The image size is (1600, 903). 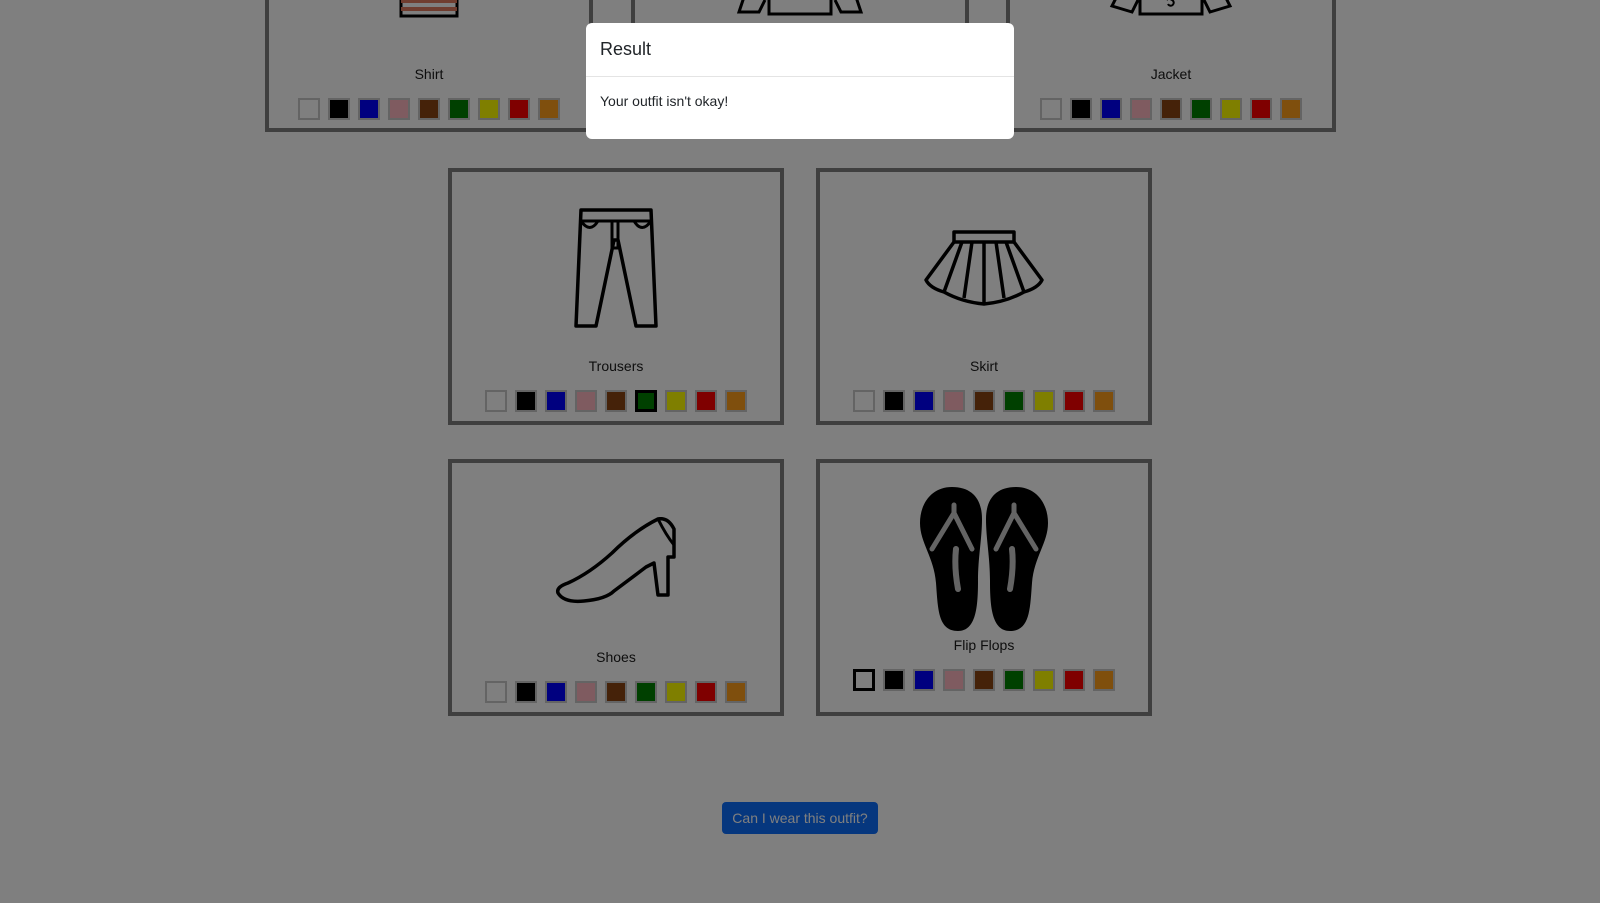 What do you see at coordinates (800, 50) in the screenshot?
I see `modal-title: Result` at bounding box center [800, 50].